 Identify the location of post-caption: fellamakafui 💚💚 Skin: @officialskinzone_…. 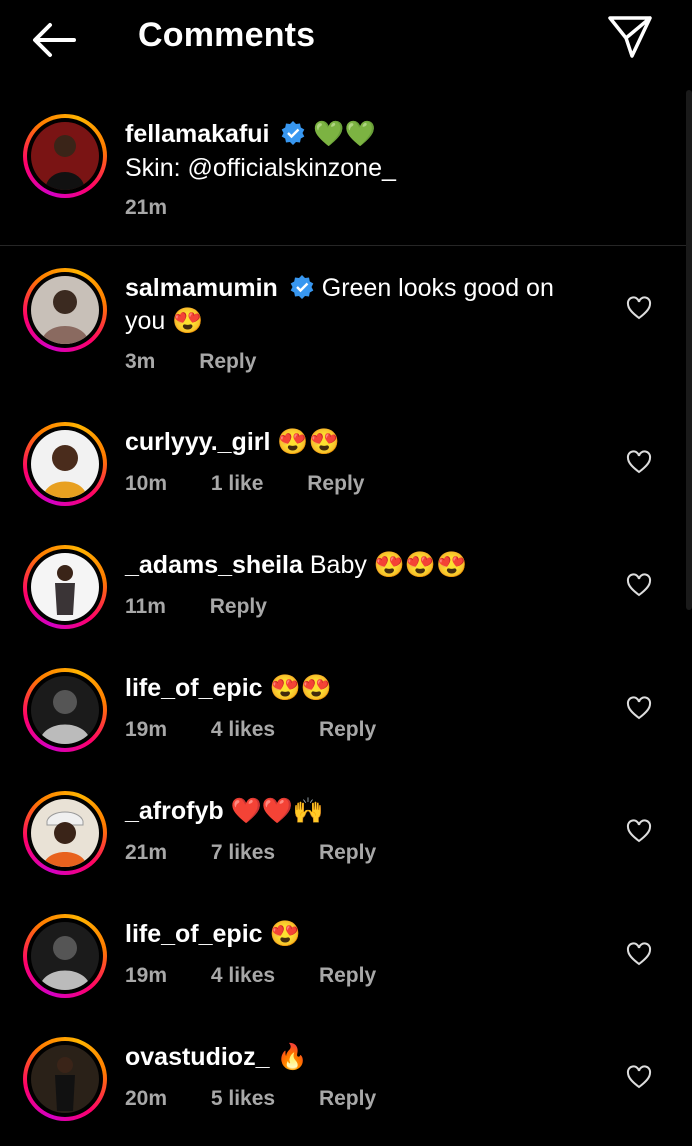
(346, 173).